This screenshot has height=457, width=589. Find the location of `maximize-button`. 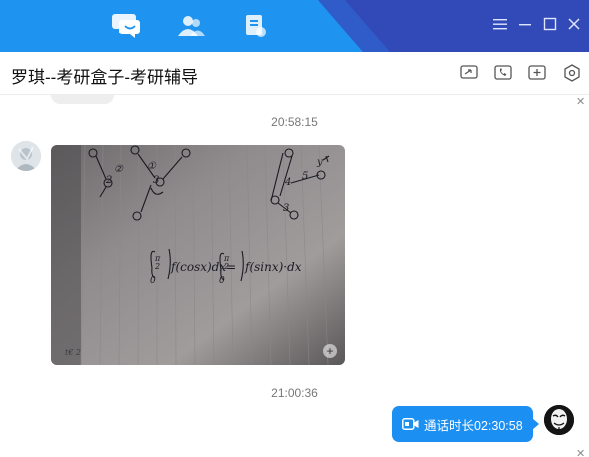

maximize-button is located at coordinates (550, 24).